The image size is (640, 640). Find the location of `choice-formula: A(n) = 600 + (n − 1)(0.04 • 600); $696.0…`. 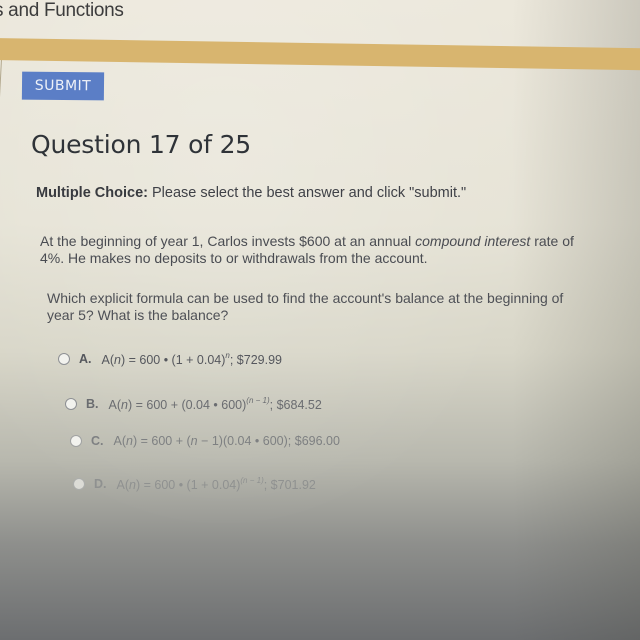

choice-formula: A(n) = 600 + (n − 1)(0.04 • 600); $696.0… is located at coordinates (226, 441).